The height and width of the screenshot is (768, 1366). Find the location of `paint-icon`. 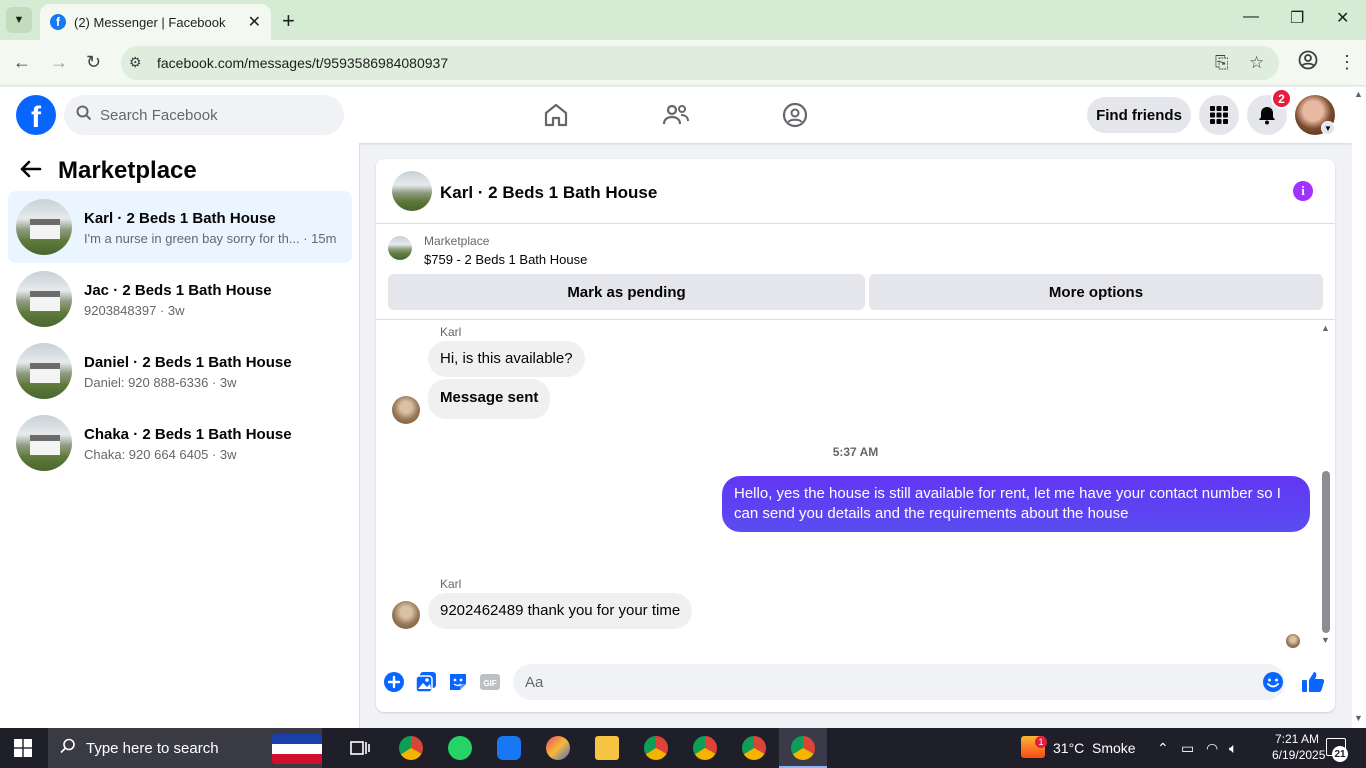

paint-icon is located at coordinates (558, 748).